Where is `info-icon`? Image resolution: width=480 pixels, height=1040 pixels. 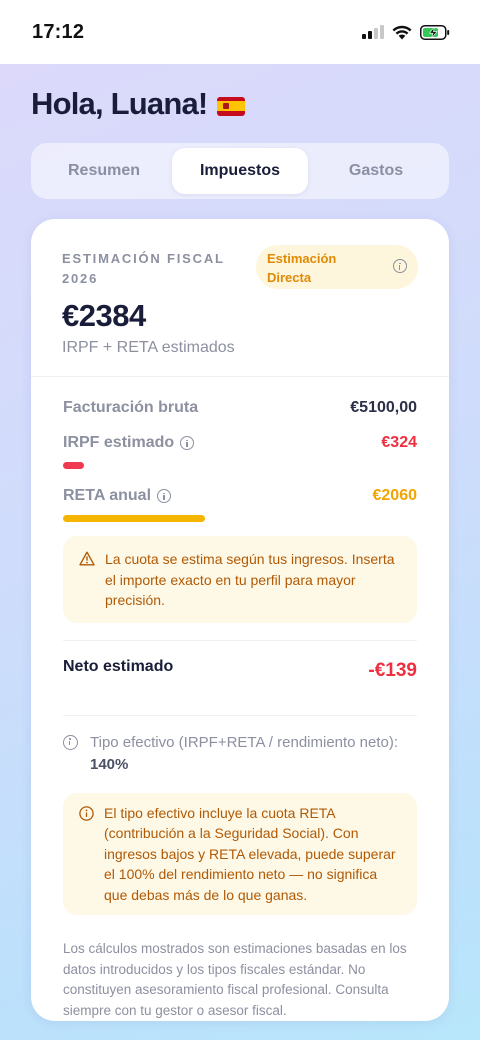
info-icon is located at coordinates (400, 266).